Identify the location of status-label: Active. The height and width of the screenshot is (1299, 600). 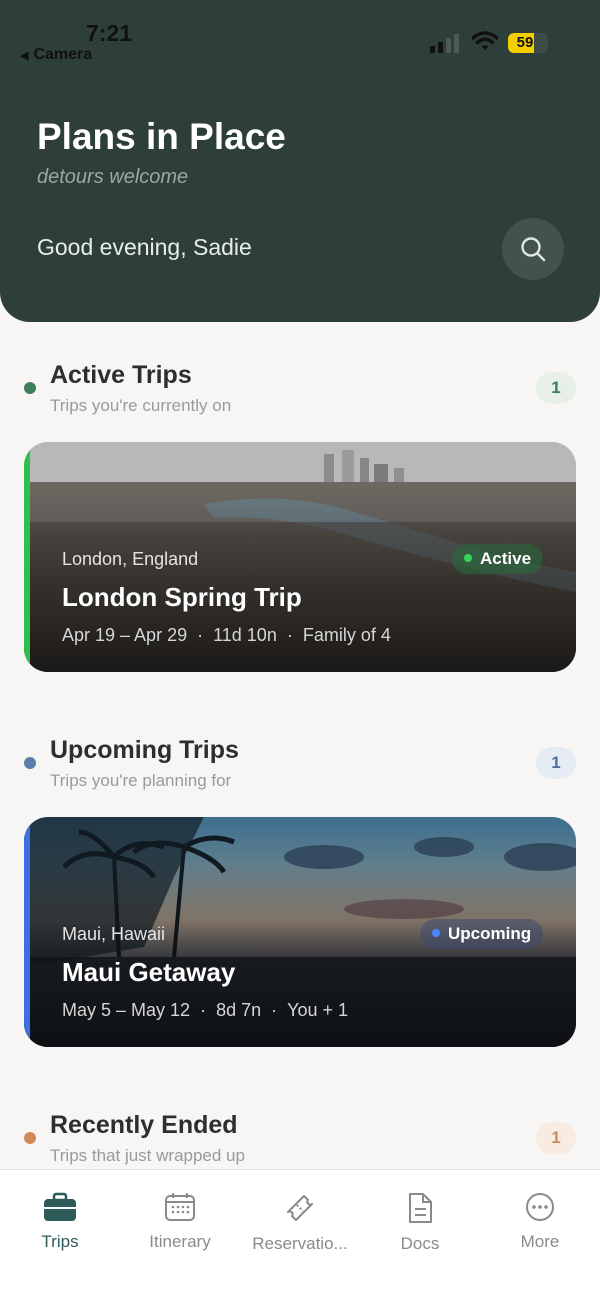
(506, 558).